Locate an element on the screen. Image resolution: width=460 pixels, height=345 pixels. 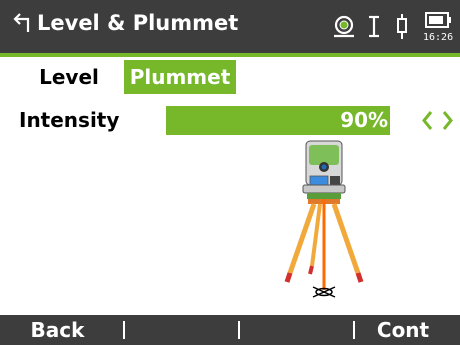
tab-plummet: Plummet is located at coordinates (180, 77).